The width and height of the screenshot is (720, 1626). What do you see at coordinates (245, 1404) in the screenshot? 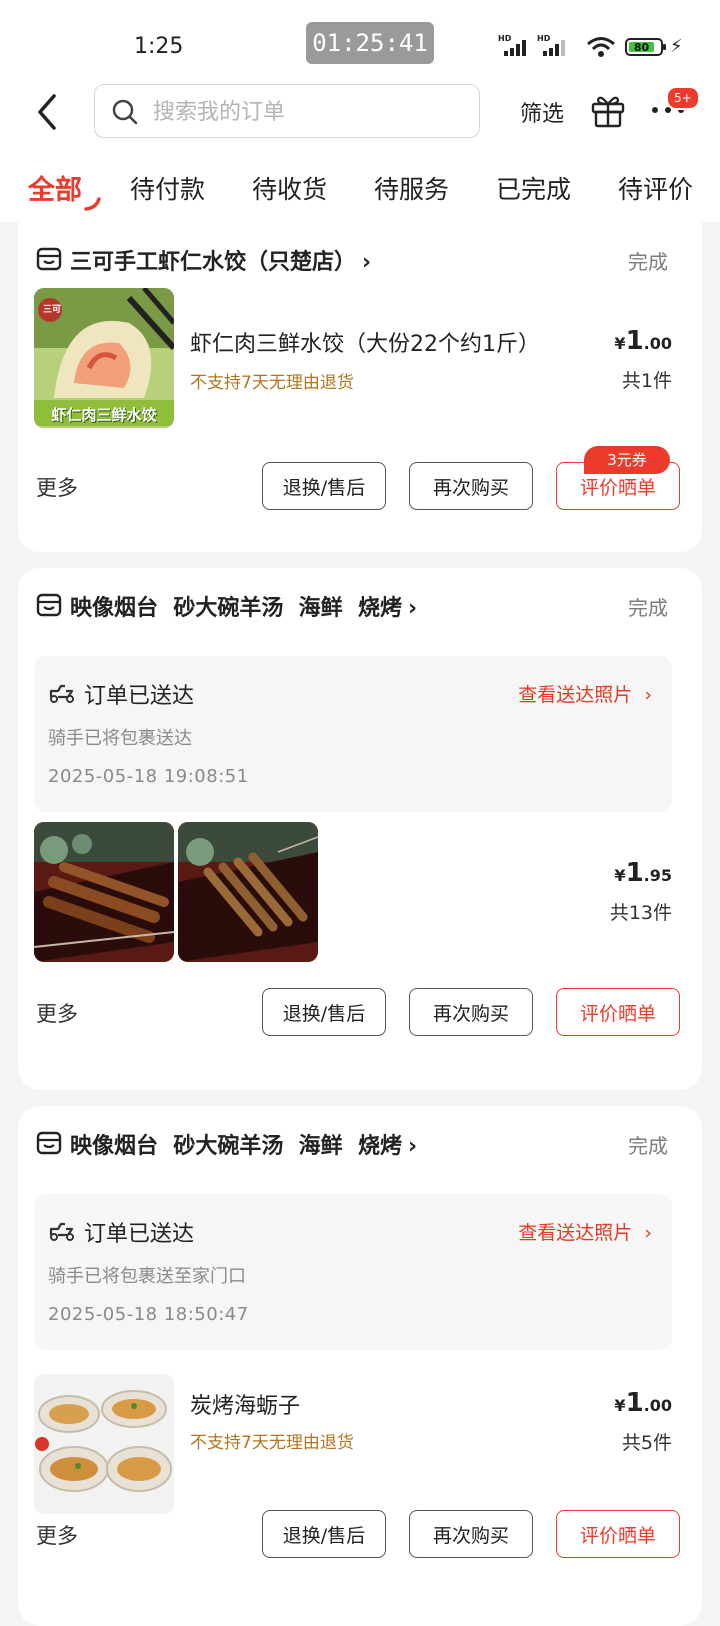
I see `product-name: 炭烤海蛎子` at bounding box center [245, 1404].